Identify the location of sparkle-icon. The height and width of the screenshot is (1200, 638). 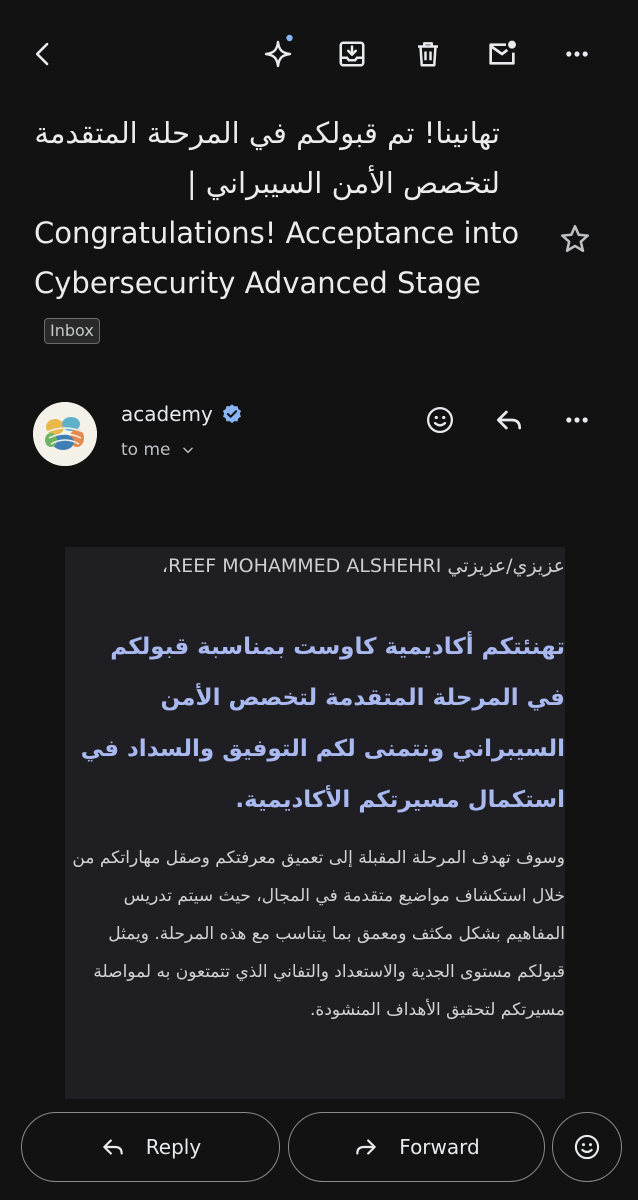
(278, 51).